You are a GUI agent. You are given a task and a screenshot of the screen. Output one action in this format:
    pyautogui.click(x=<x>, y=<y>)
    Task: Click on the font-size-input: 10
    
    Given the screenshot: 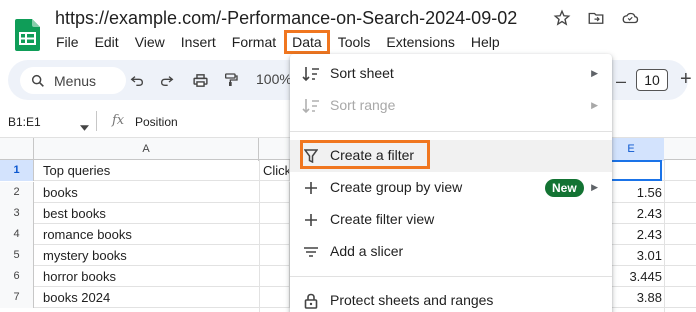 What is the action you would take?
    pyautogui.click(x=652, y=80)
    